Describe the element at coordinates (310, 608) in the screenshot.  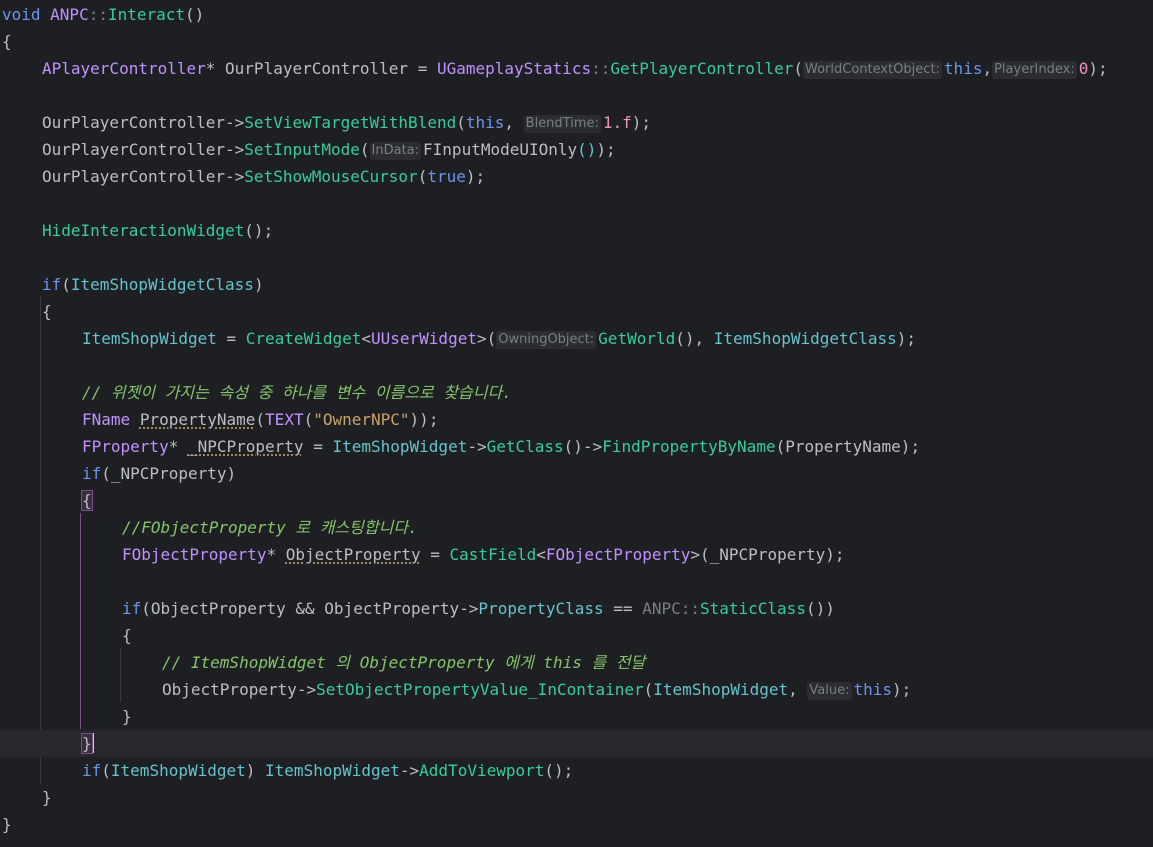
I see `code-token: (ObjectProperty && ObjectProperty->` at that location.